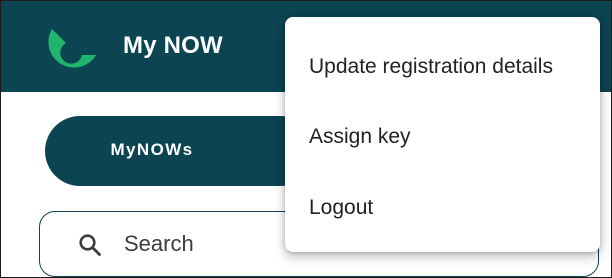 This screenshot has width=612, height=278. What do you see at coordinates (173, 45) in the screenshot?
I see `app-title: My NOW` at bounding box center [173, 45].